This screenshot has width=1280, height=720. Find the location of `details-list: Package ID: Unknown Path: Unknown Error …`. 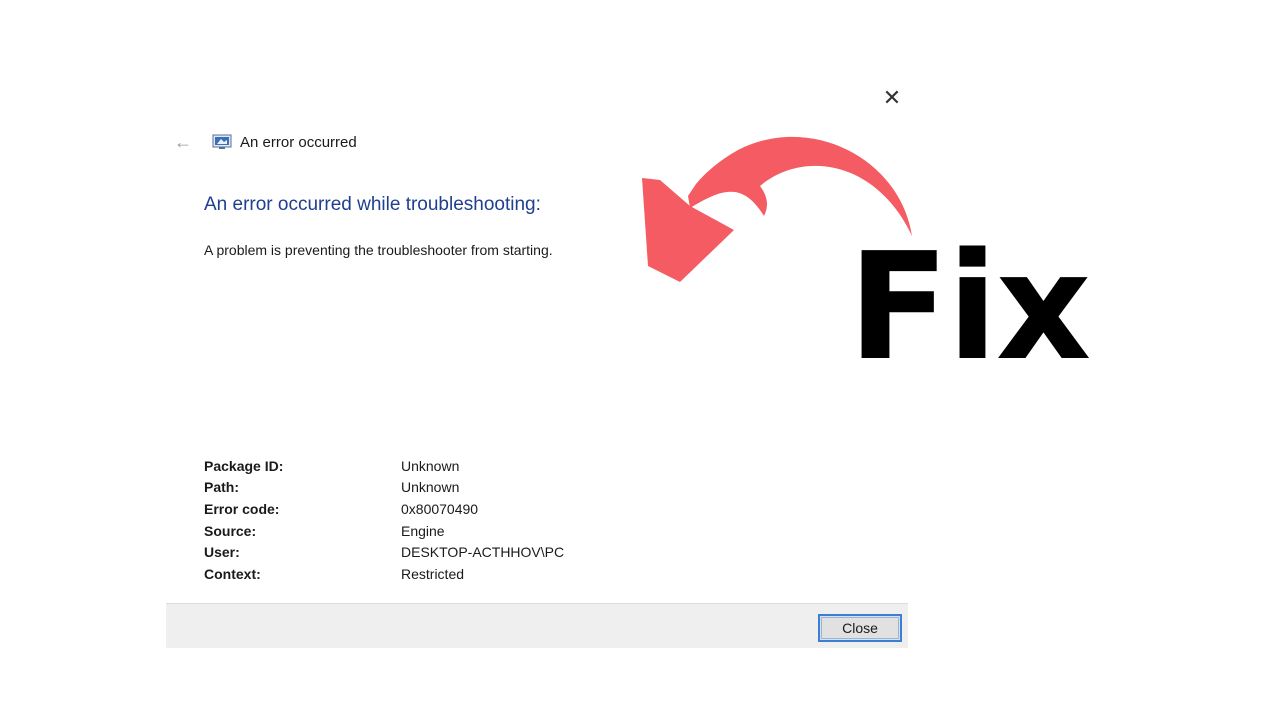

details-list: Package ID: Unknown Path: Unknown Error … is located at coordinates (384, 520).